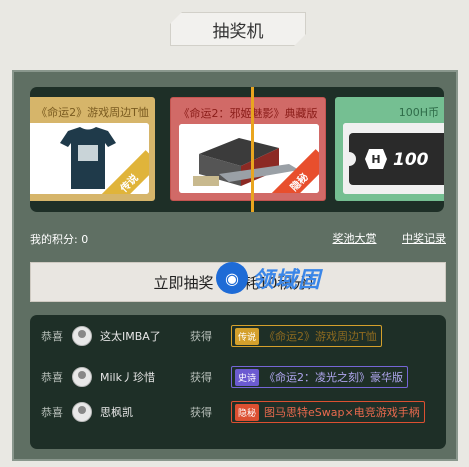 This screenshot has width=469, height=467. Describe the element at coordinates (92, 112) in the screenshot. I see `prize-card-name: 《命运2》游戏周边T恤` at that location.